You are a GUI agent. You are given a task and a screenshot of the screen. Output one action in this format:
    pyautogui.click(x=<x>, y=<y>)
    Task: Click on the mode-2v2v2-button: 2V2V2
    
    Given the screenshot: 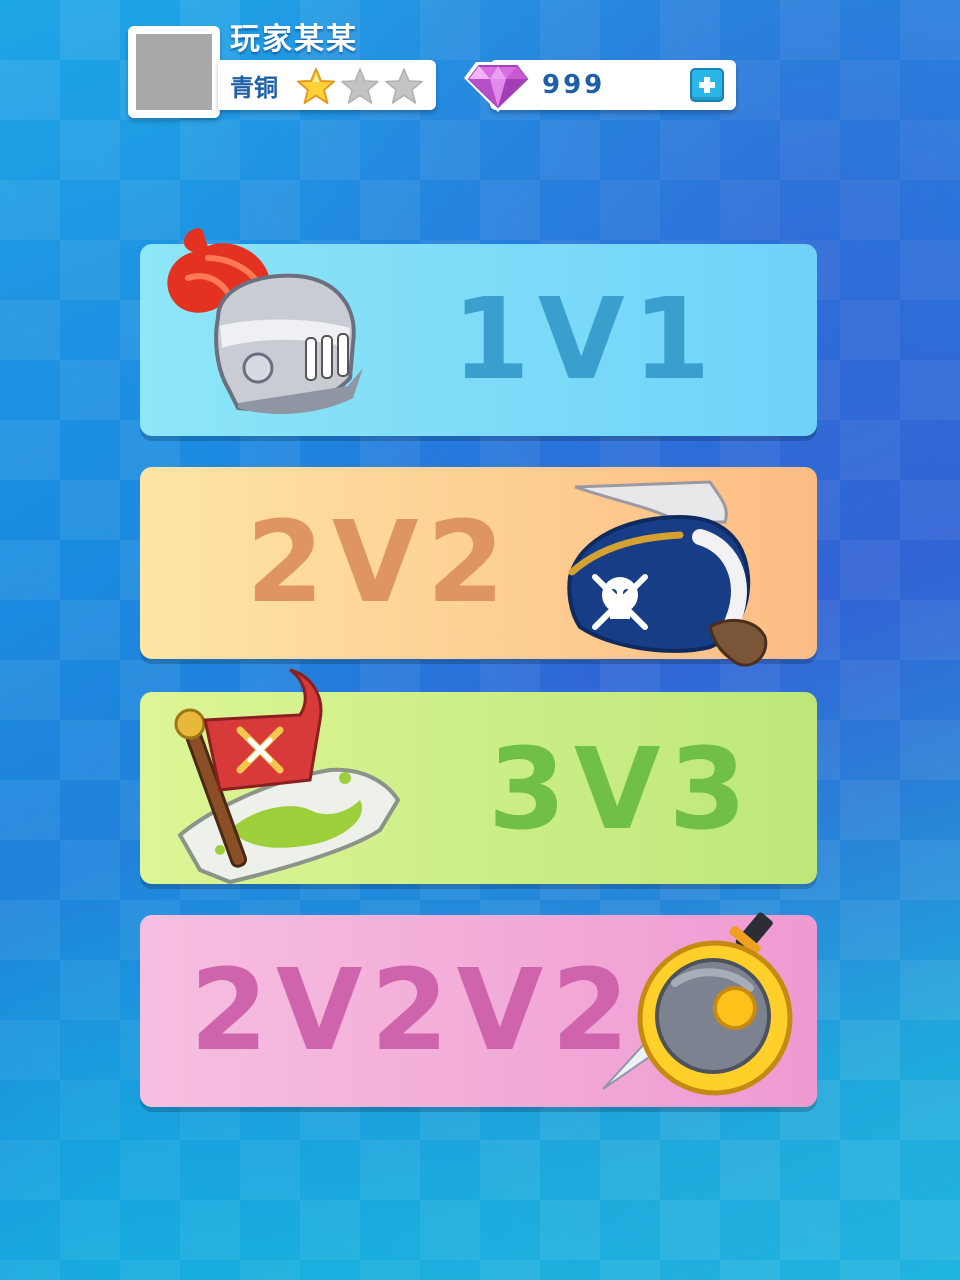 What is the action you would take?
    pyautogui.click(x=478, y=1009)
    